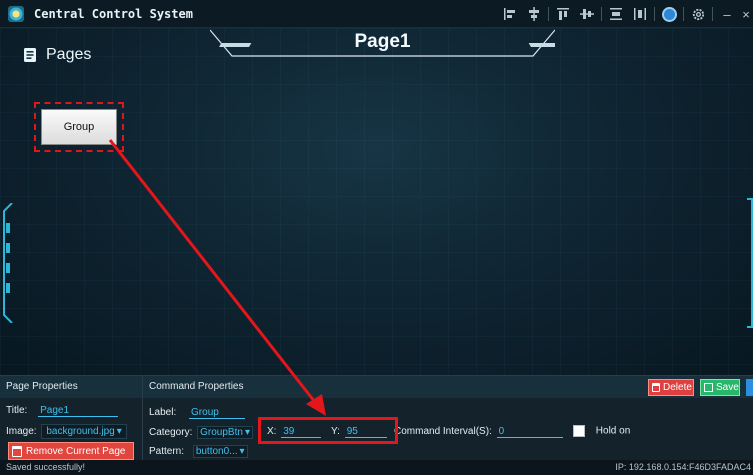 The height and width of the screenshot is (475, 753). Describe the element at coordinates (376, 14) in the screenshot. I see `title-bar: Central Control System – ×` at that location.